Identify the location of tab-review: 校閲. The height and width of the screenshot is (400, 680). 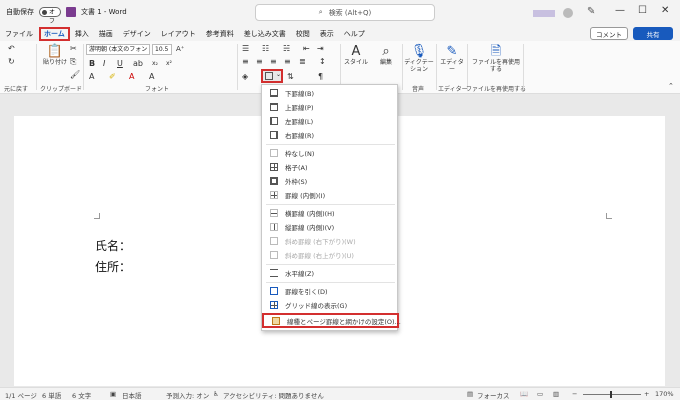
(303, 34).